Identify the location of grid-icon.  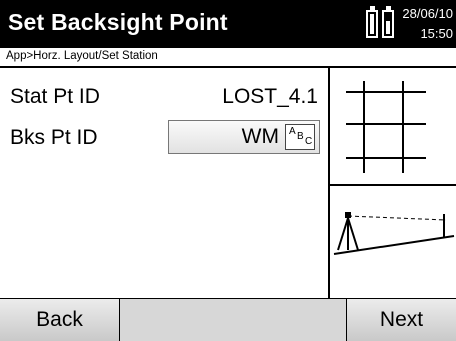
(386, 127).